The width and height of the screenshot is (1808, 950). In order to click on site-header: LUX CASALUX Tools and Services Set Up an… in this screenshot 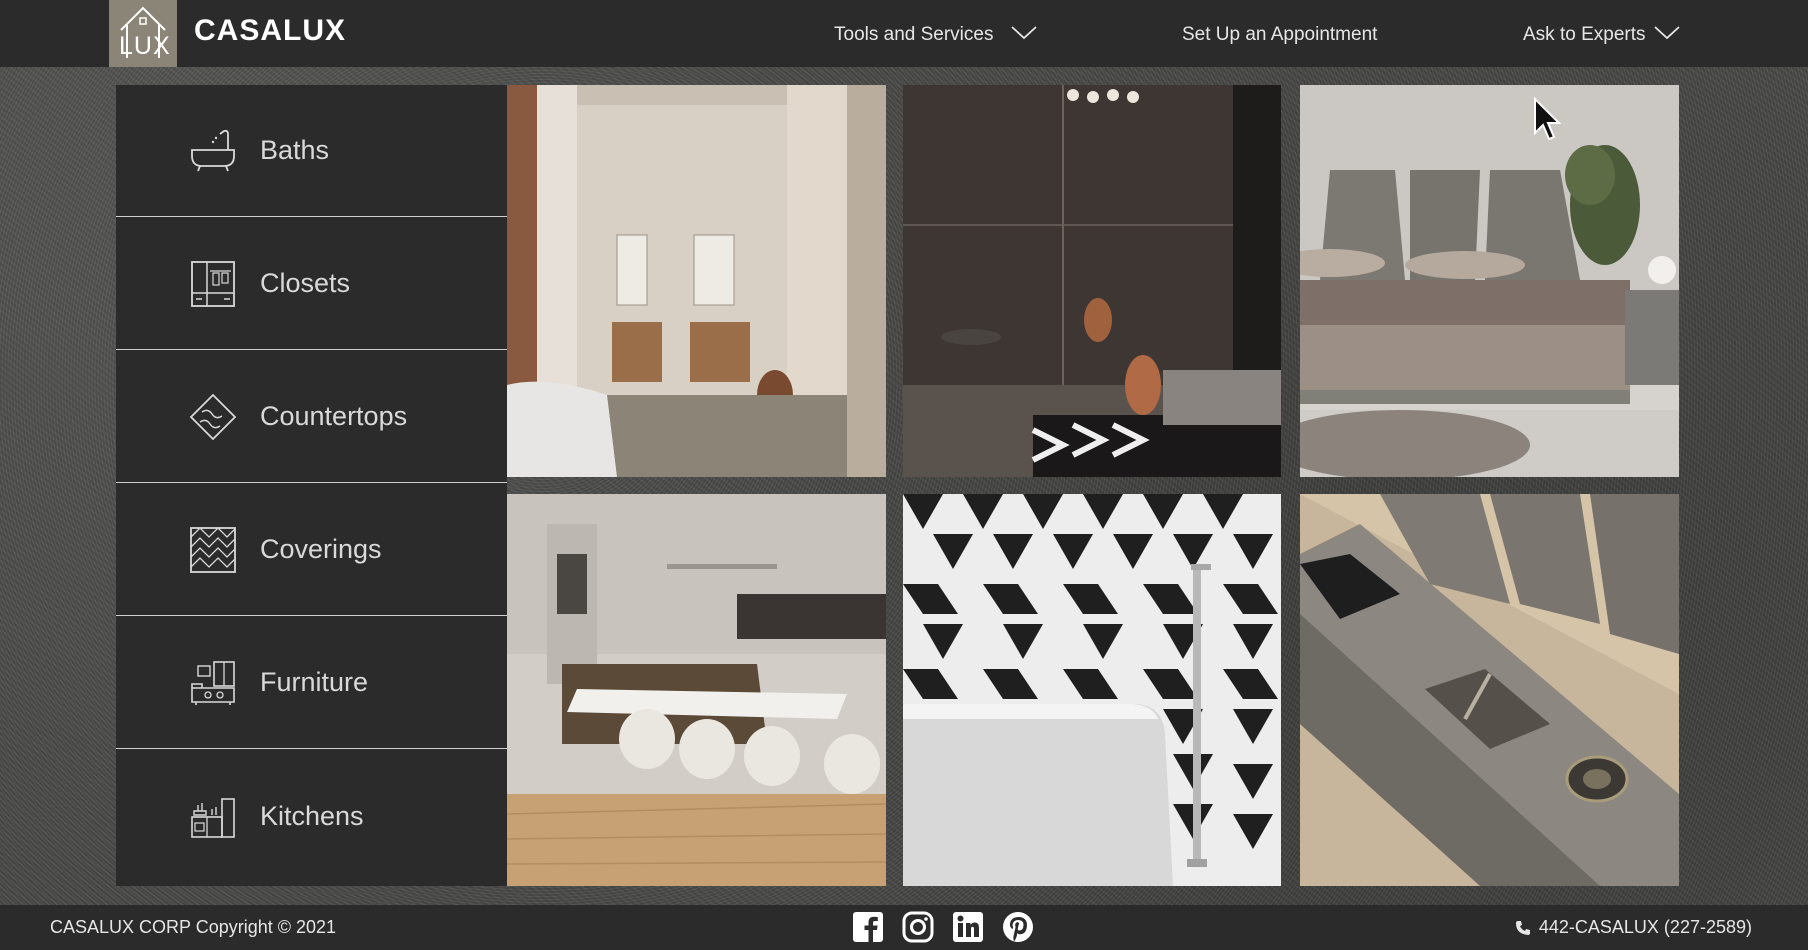, I will do `click(904, 33)`.